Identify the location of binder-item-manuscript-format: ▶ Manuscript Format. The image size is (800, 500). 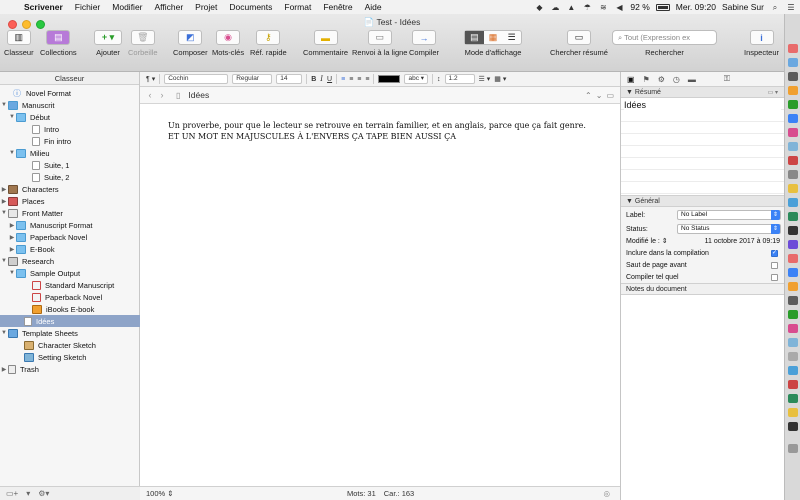
(70, 225).